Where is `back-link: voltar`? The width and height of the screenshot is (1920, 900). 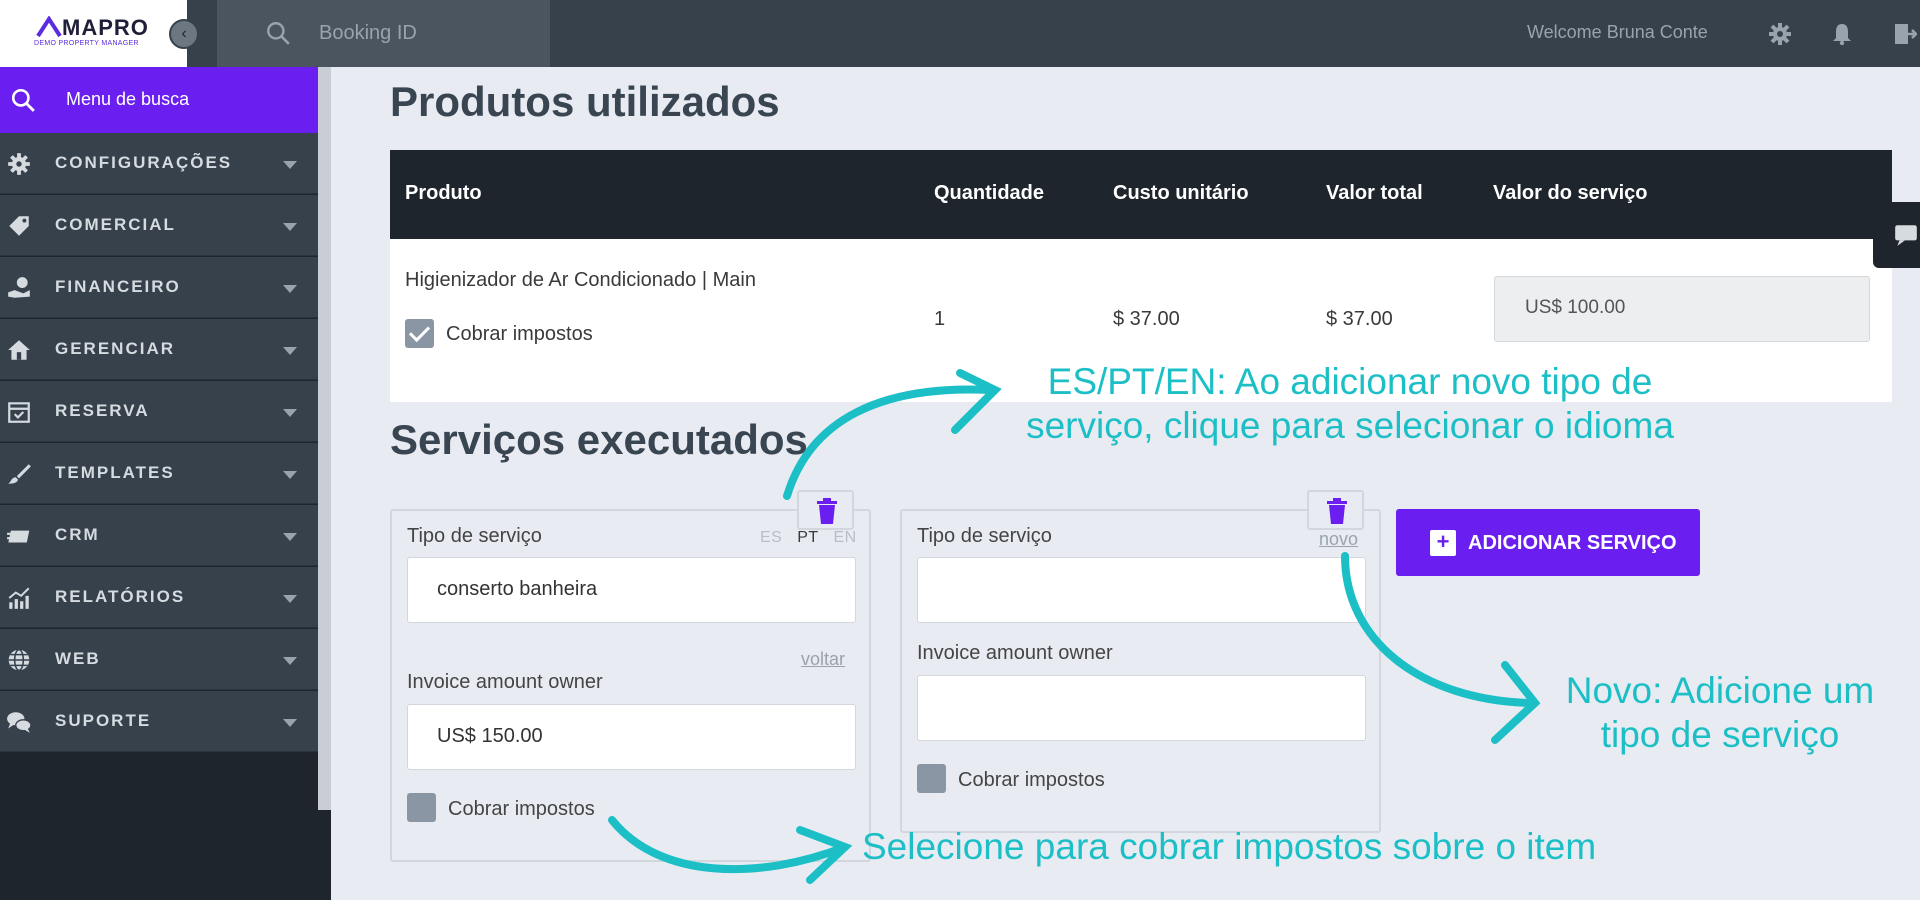 back-link: voltar is located at coordinates (823, 659).